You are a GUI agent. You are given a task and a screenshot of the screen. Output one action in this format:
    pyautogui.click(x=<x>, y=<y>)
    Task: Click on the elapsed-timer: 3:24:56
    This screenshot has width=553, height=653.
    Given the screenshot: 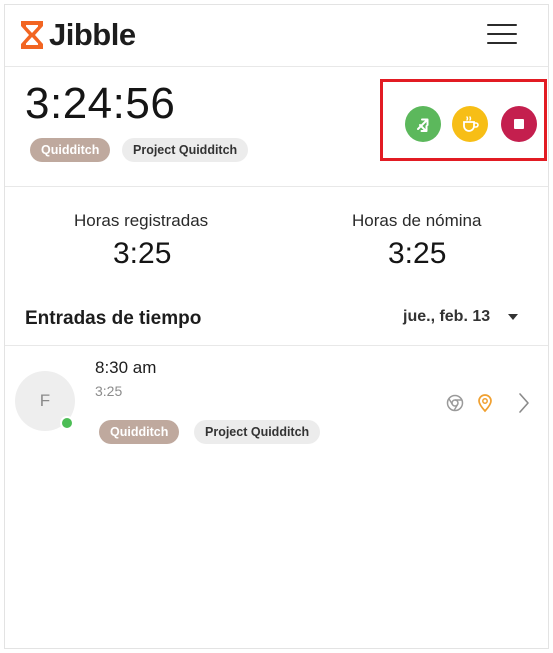 What is the action you would take?
    pyautogui.click(x=100, y=103)
    